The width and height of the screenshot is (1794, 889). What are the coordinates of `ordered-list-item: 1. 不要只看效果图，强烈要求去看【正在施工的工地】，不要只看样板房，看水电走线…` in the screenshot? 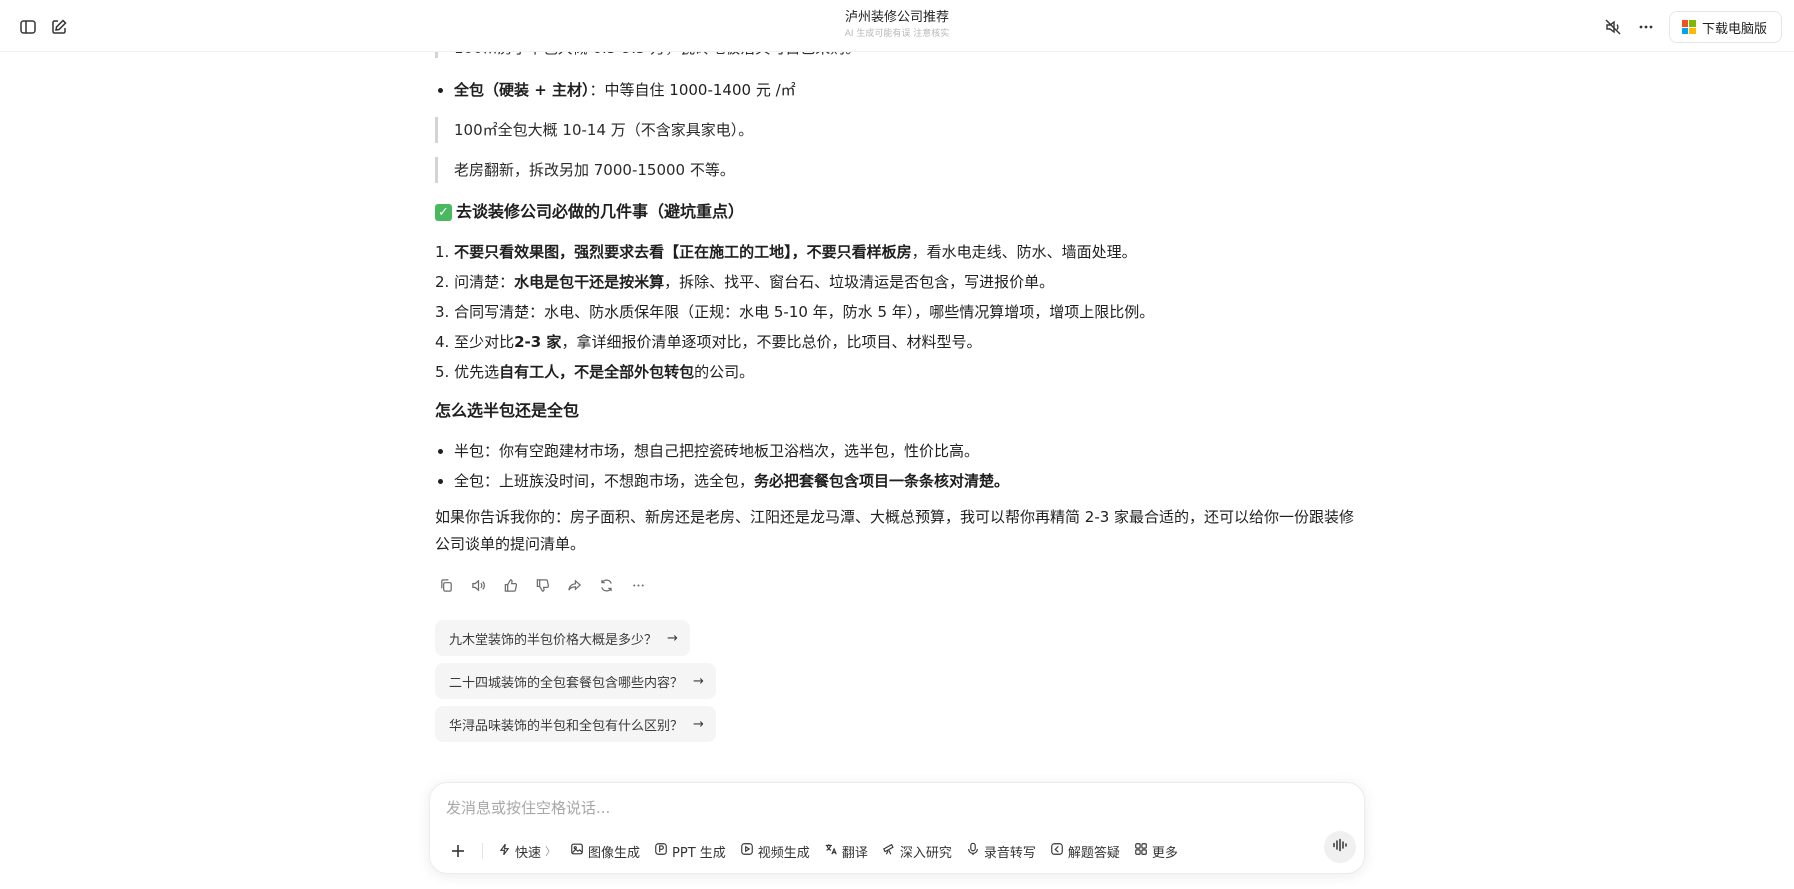 It's located at (786, 252).